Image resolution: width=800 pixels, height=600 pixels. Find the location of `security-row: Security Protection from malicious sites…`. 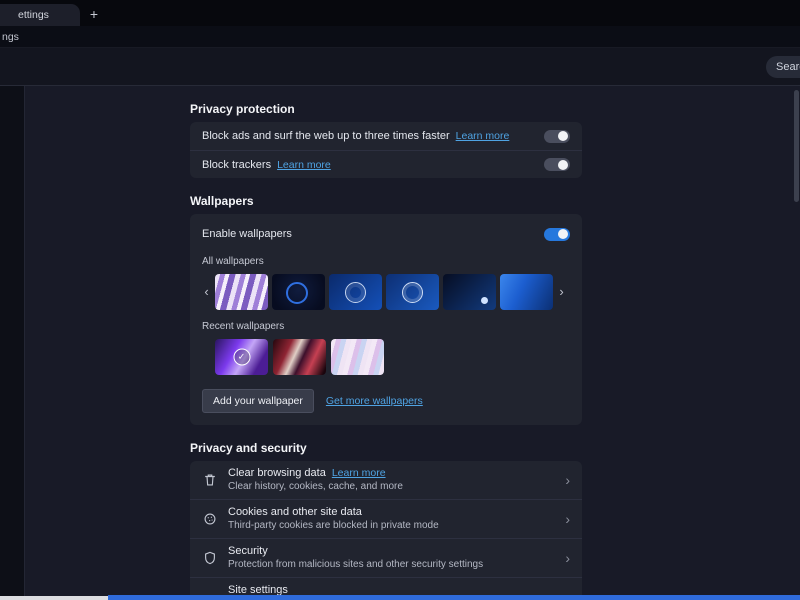

security-row: Security Protection from malicious sites… is located at coordinates (386, 557).